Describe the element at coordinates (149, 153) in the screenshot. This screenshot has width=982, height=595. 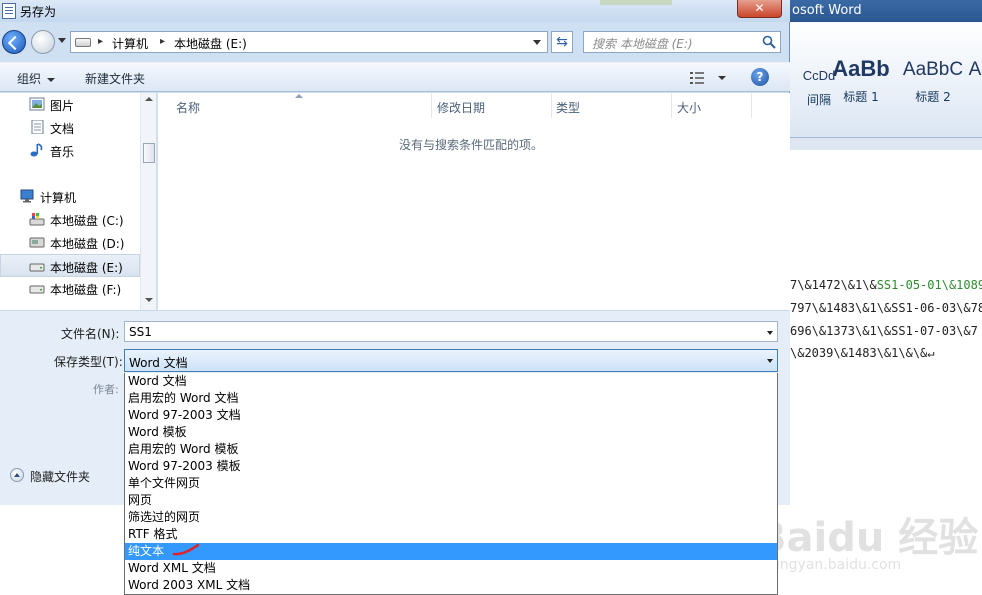
I see `scroll-thumb` at that location.